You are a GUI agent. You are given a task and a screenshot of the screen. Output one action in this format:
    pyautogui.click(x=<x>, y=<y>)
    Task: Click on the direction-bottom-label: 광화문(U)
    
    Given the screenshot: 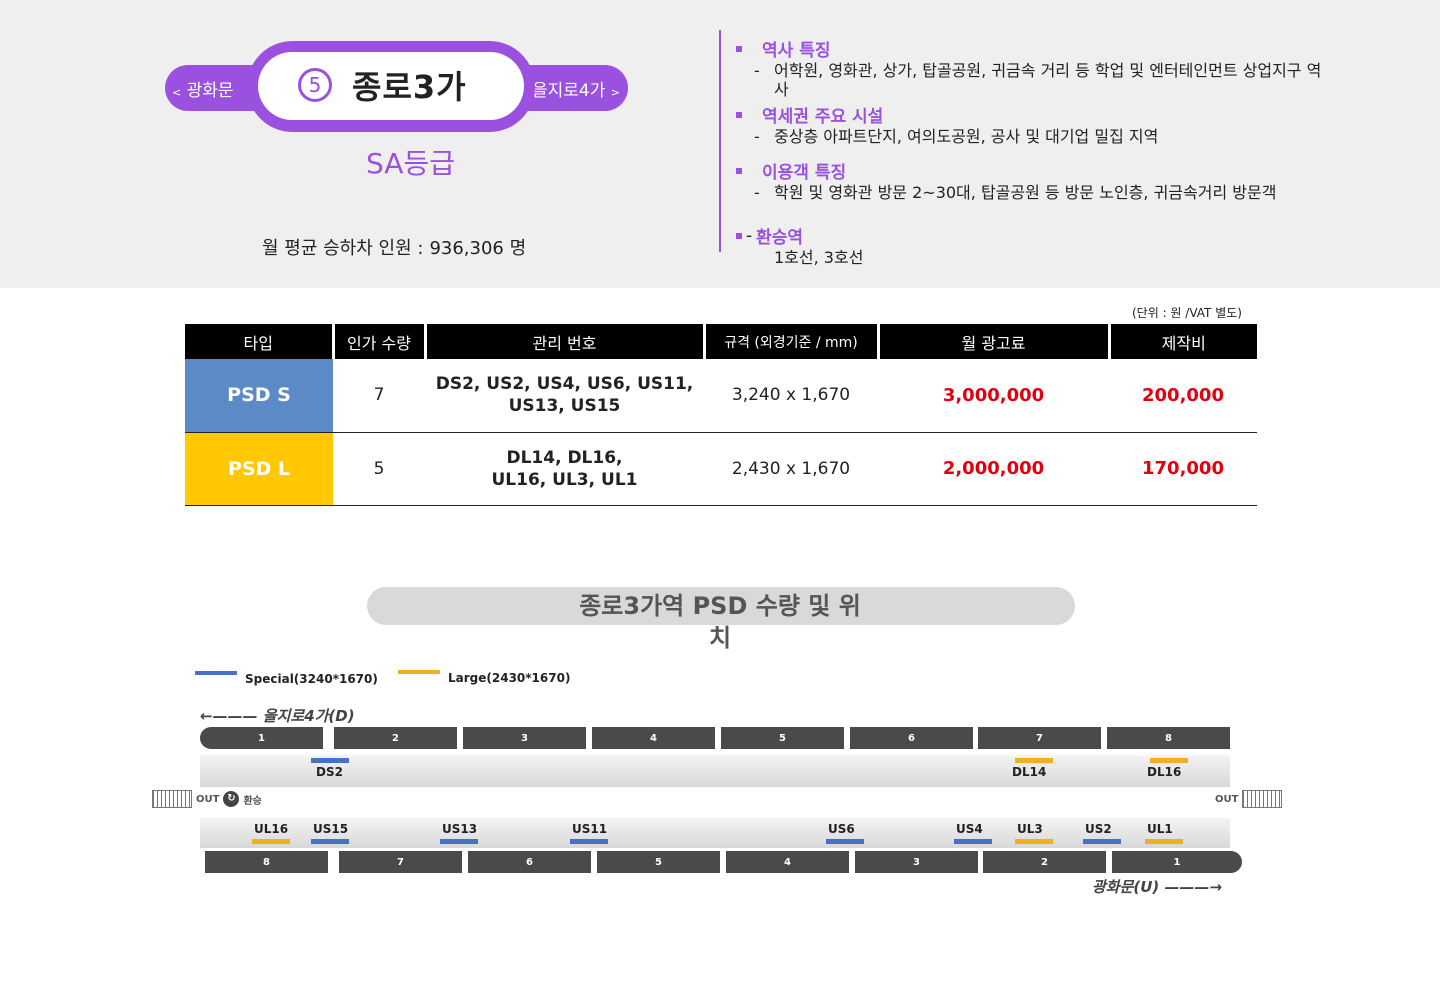 What is the action you would take?
    pyautogui.click(x=1126, y=887)
    